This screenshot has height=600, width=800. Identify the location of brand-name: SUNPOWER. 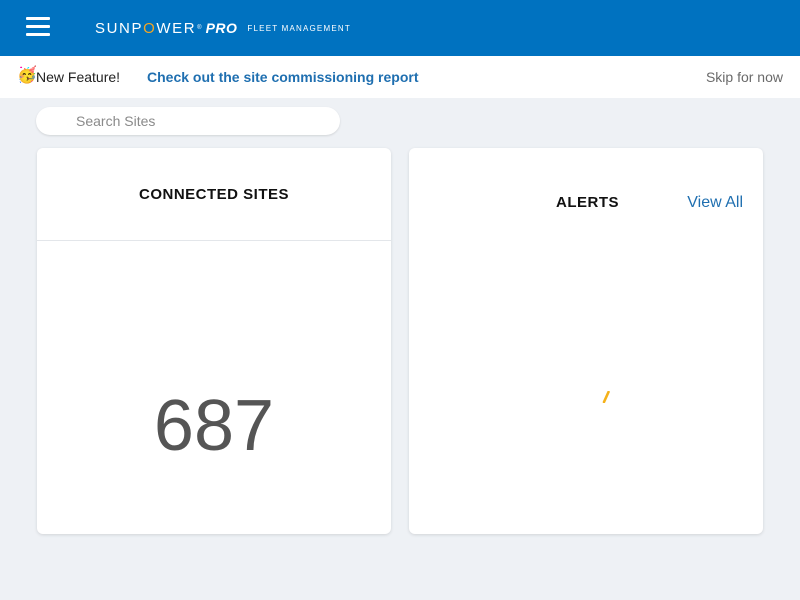
(145, 28).